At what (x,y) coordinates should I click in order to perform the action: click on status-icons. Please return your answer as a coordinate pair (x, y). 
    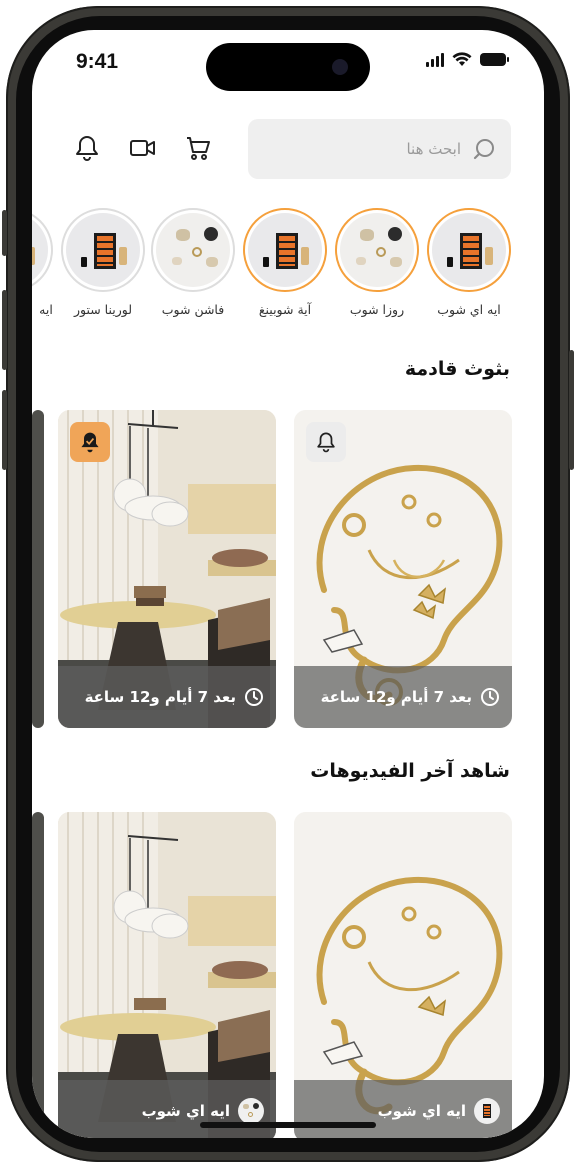
    Looking at the image, I should click on (467, 59).